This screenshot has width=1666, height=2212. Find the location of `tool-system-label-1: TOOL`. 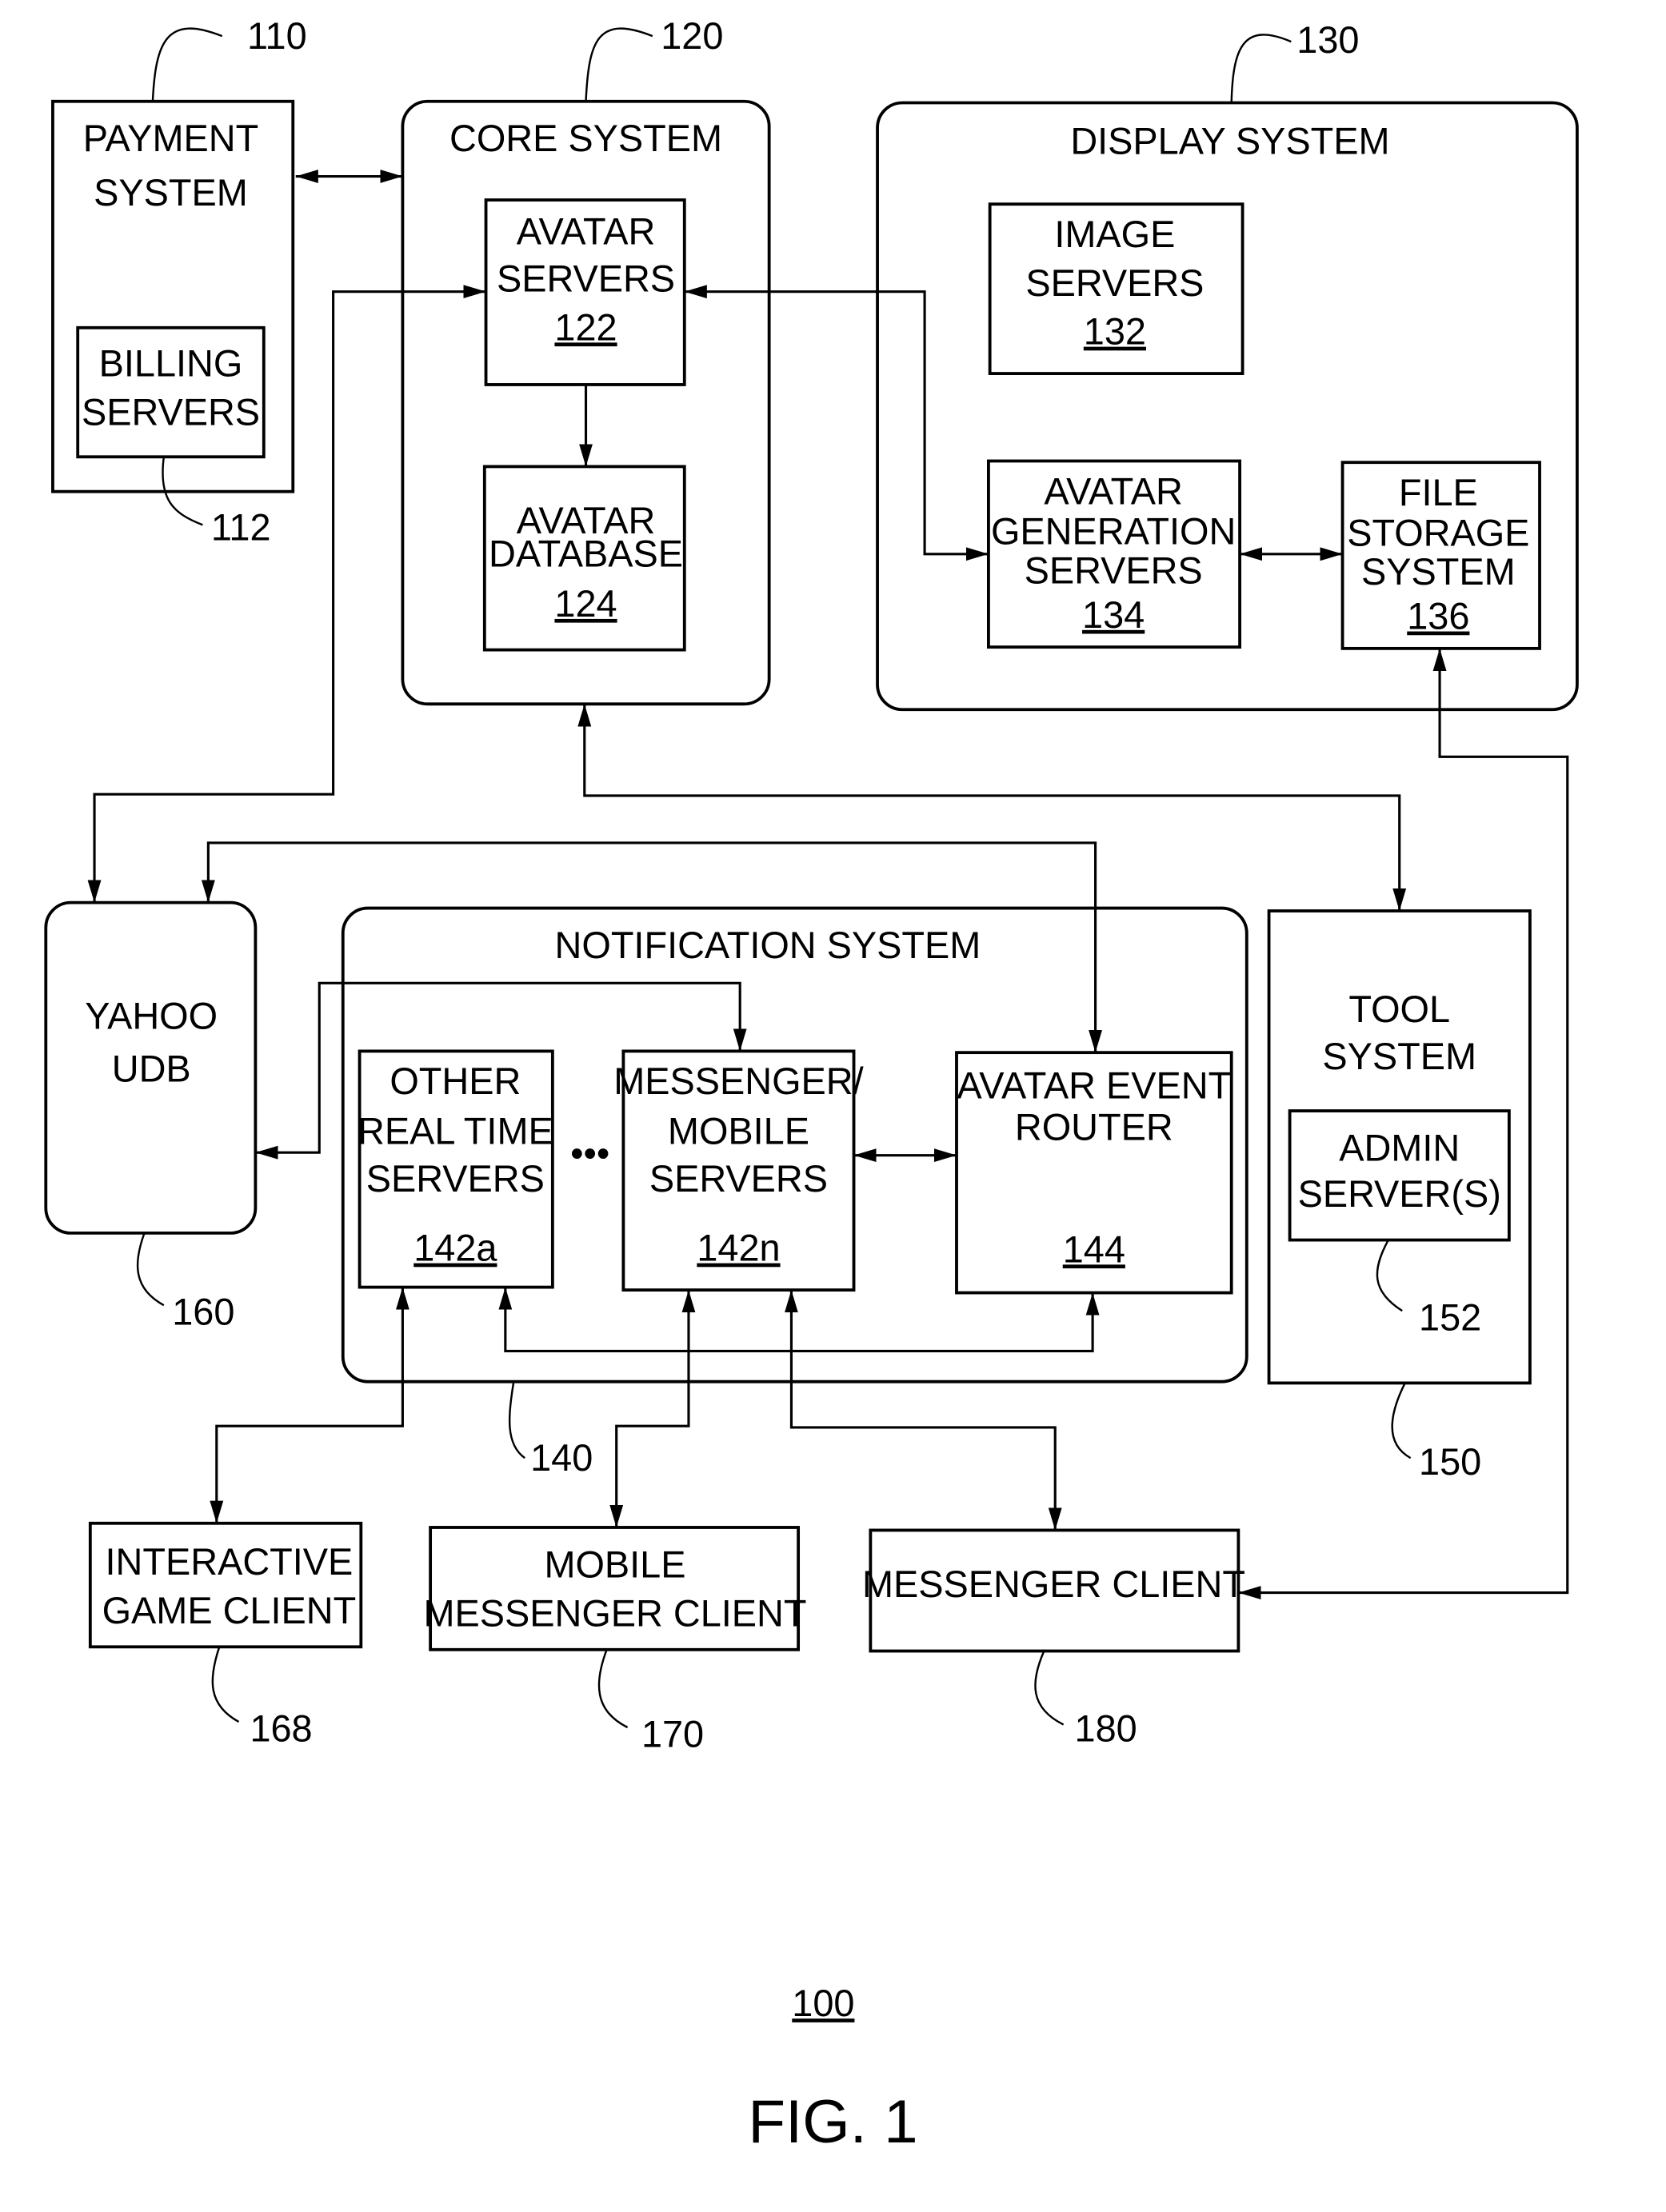

tool-system-label-1: TOOL is located at coordinates (1399, 1009).